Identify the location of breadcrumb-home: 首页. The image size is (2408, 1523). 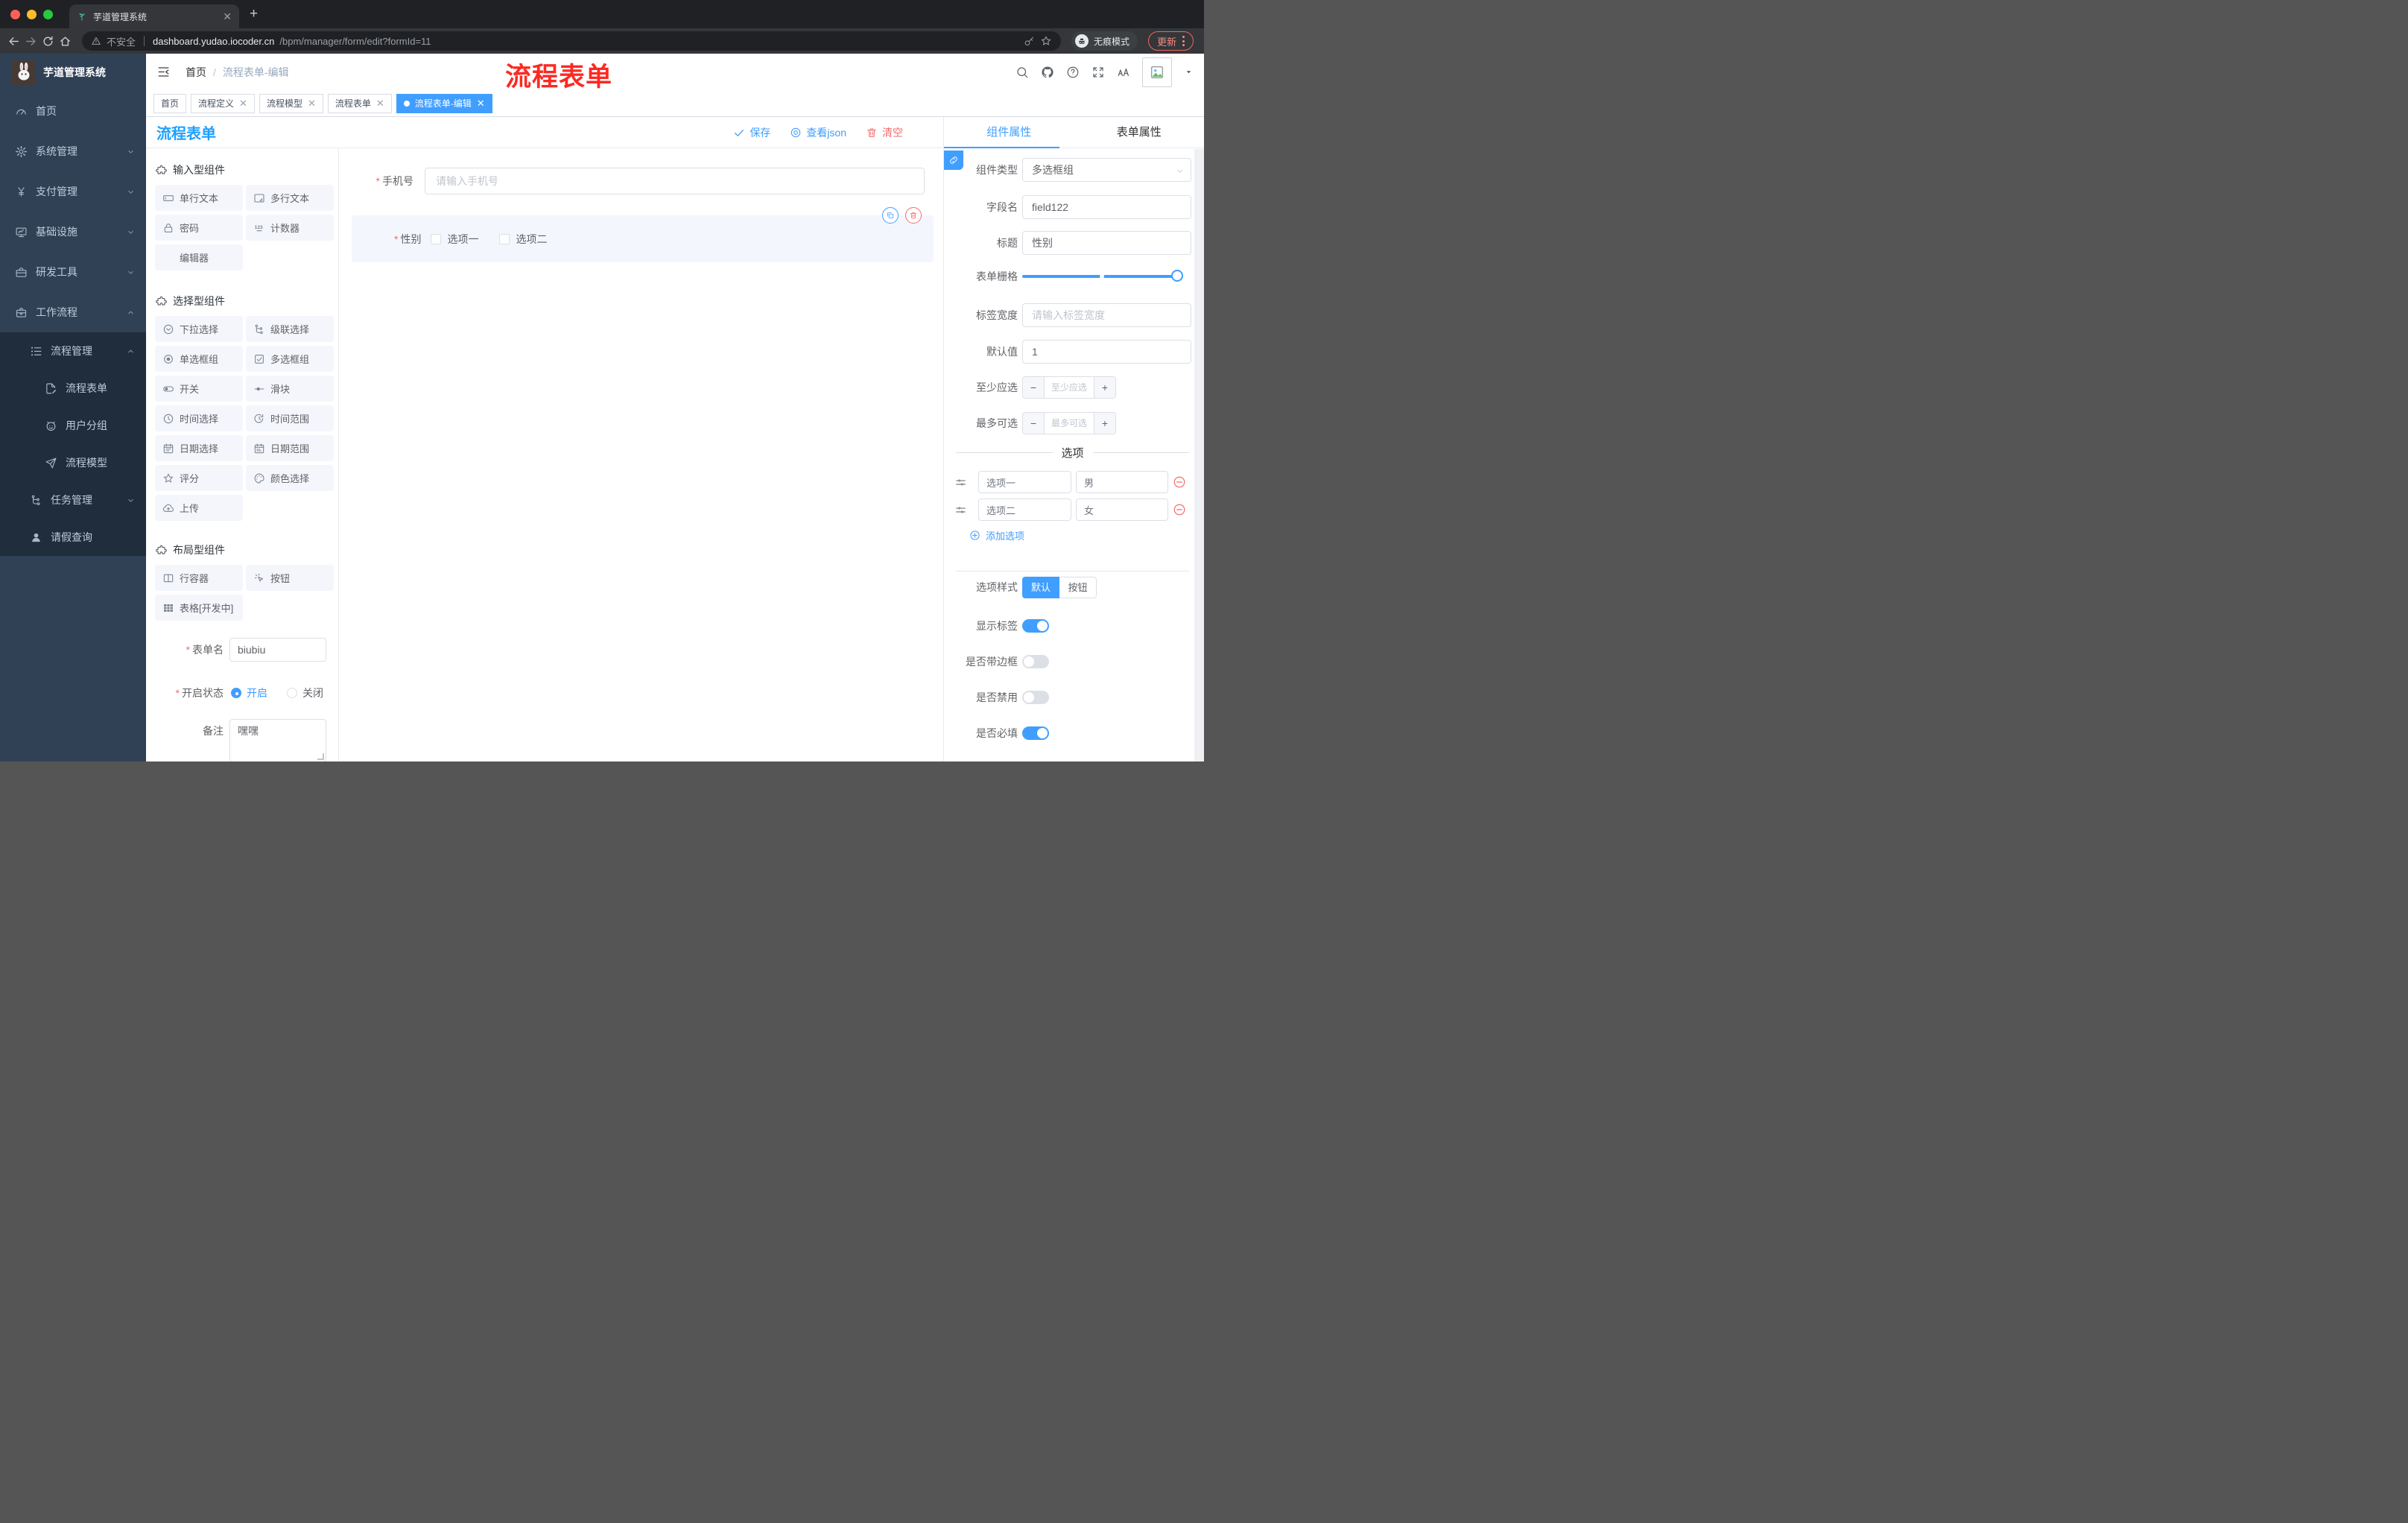
(196, 72).